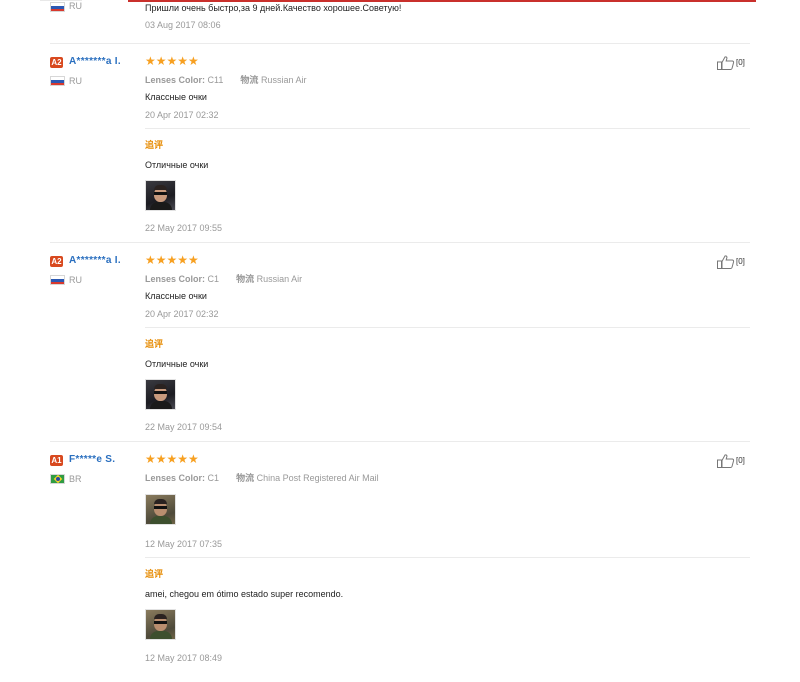 This screenshot has width=800, height=682. I want to click on order-info: Lenses Color: C11 物流 Russian Air, so click(225, 79).